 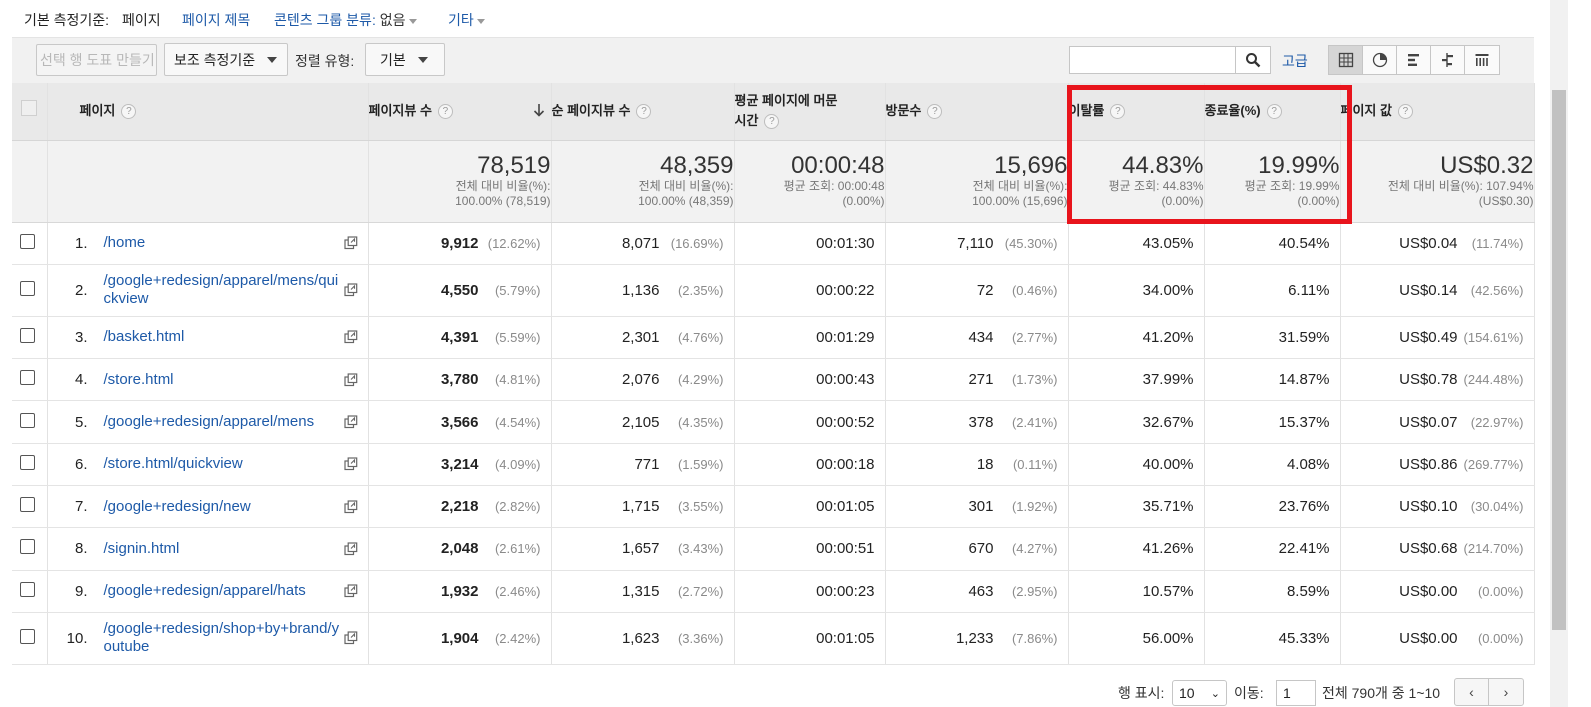 What do you see at coordinates (1272, 338) in the screenshot?
I see `exit-rate-cell: 31.59%` at bounding box center [1272, 338].